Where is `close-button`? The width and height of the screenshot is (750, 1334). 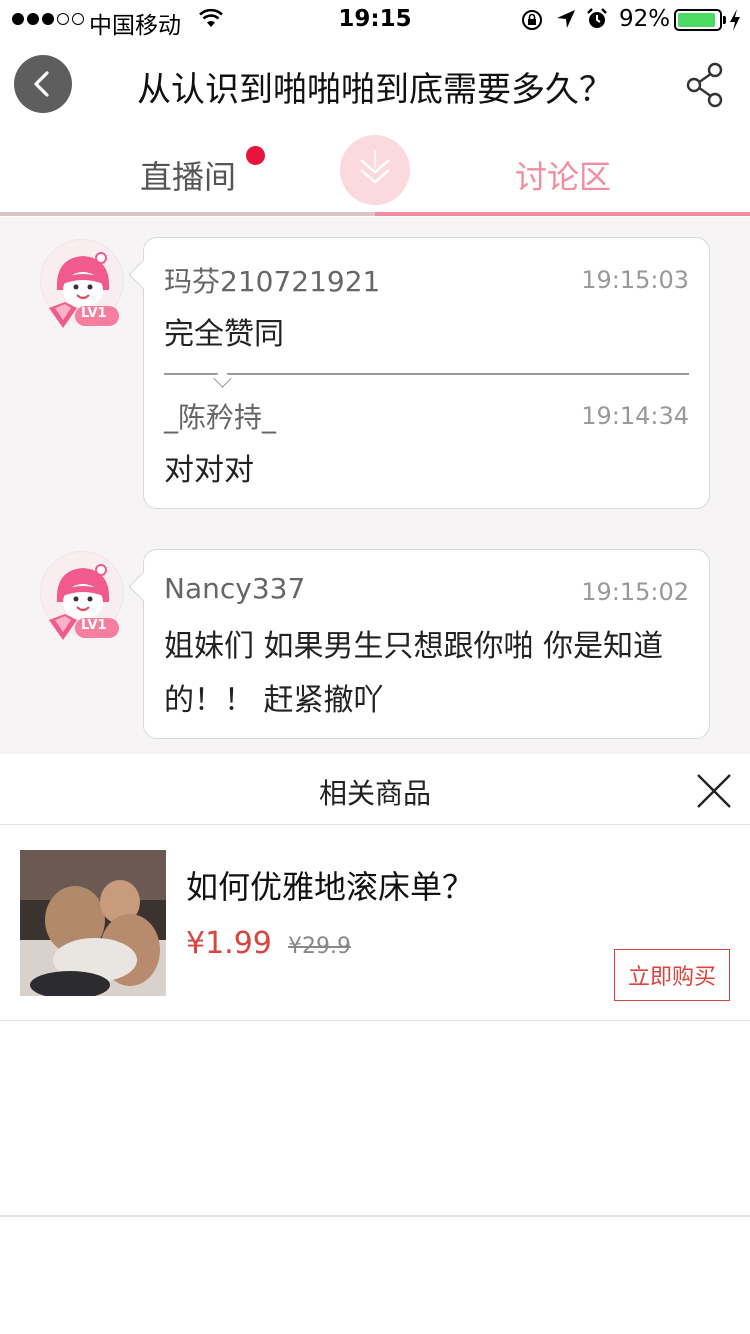 close-button is located at coordinates (714, 791).